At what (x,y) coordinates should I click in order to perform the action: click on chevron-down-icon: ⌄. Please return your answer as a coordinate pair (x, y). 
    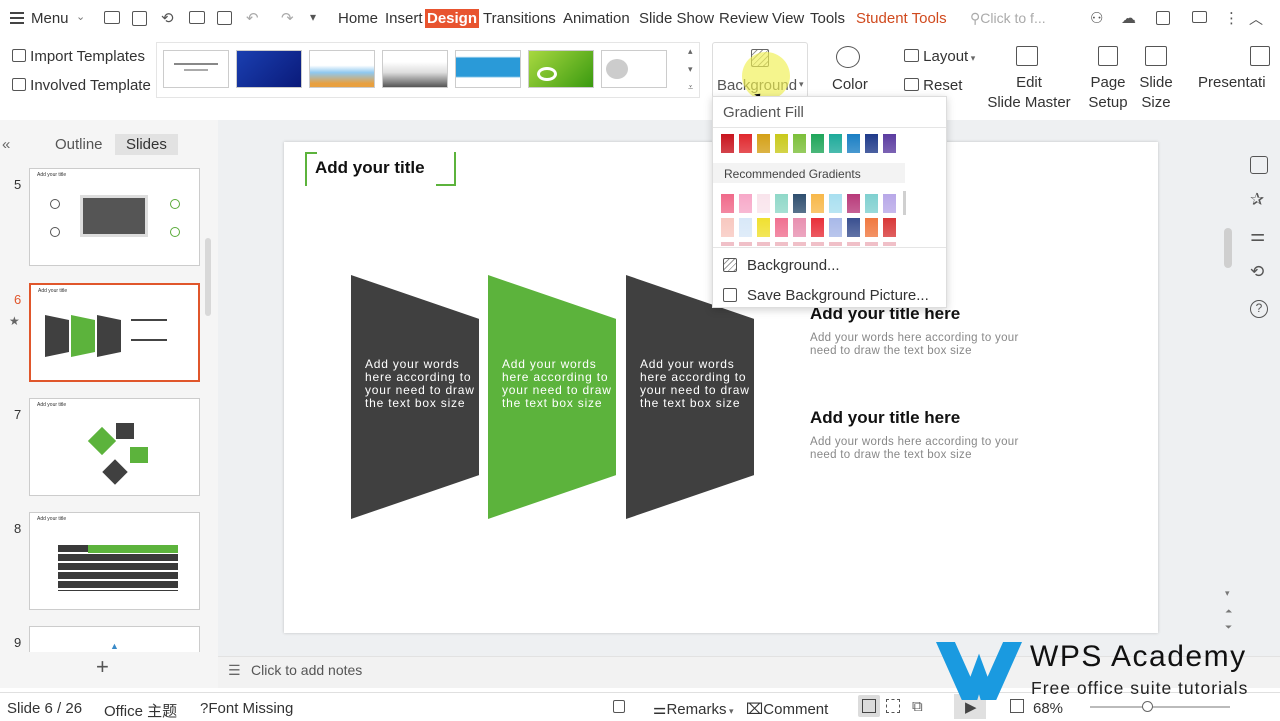
    Looking at the image, I should click on (80, 16).